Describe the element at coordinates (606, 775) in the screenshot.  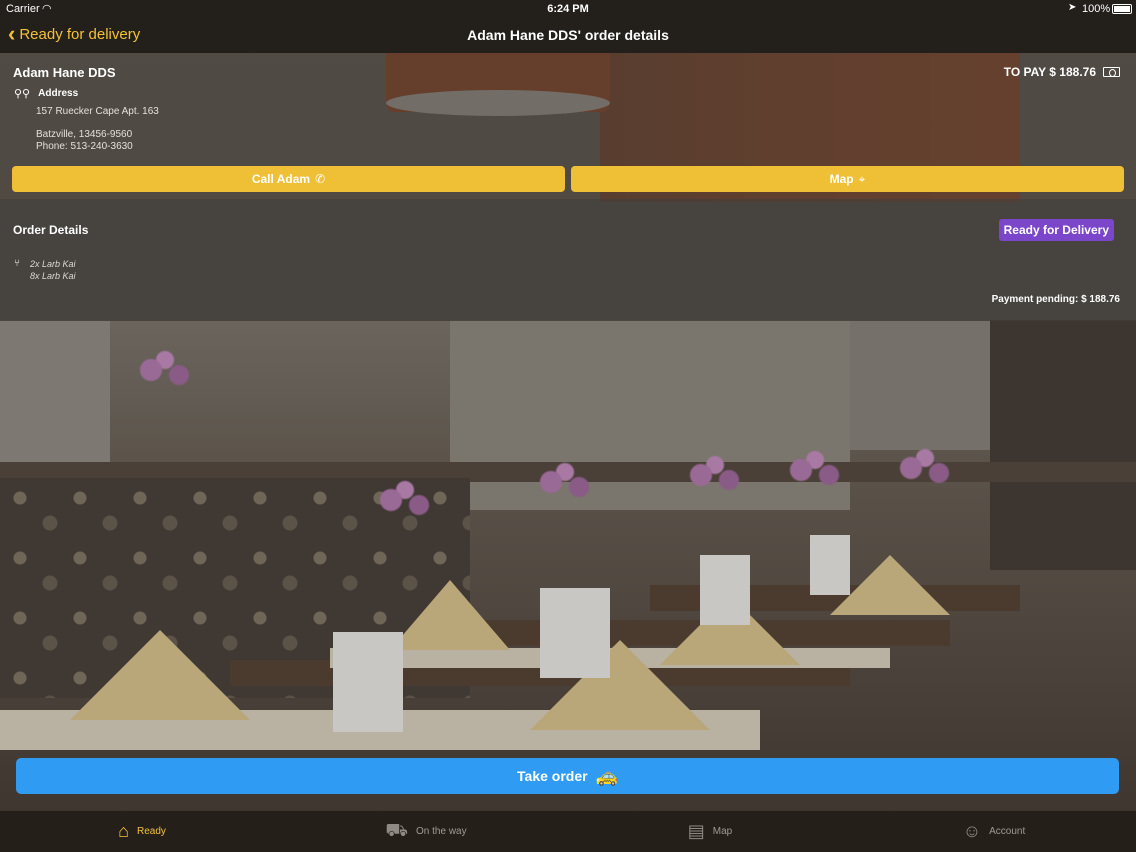
I see `taxi-icon: 🚕` at that location.